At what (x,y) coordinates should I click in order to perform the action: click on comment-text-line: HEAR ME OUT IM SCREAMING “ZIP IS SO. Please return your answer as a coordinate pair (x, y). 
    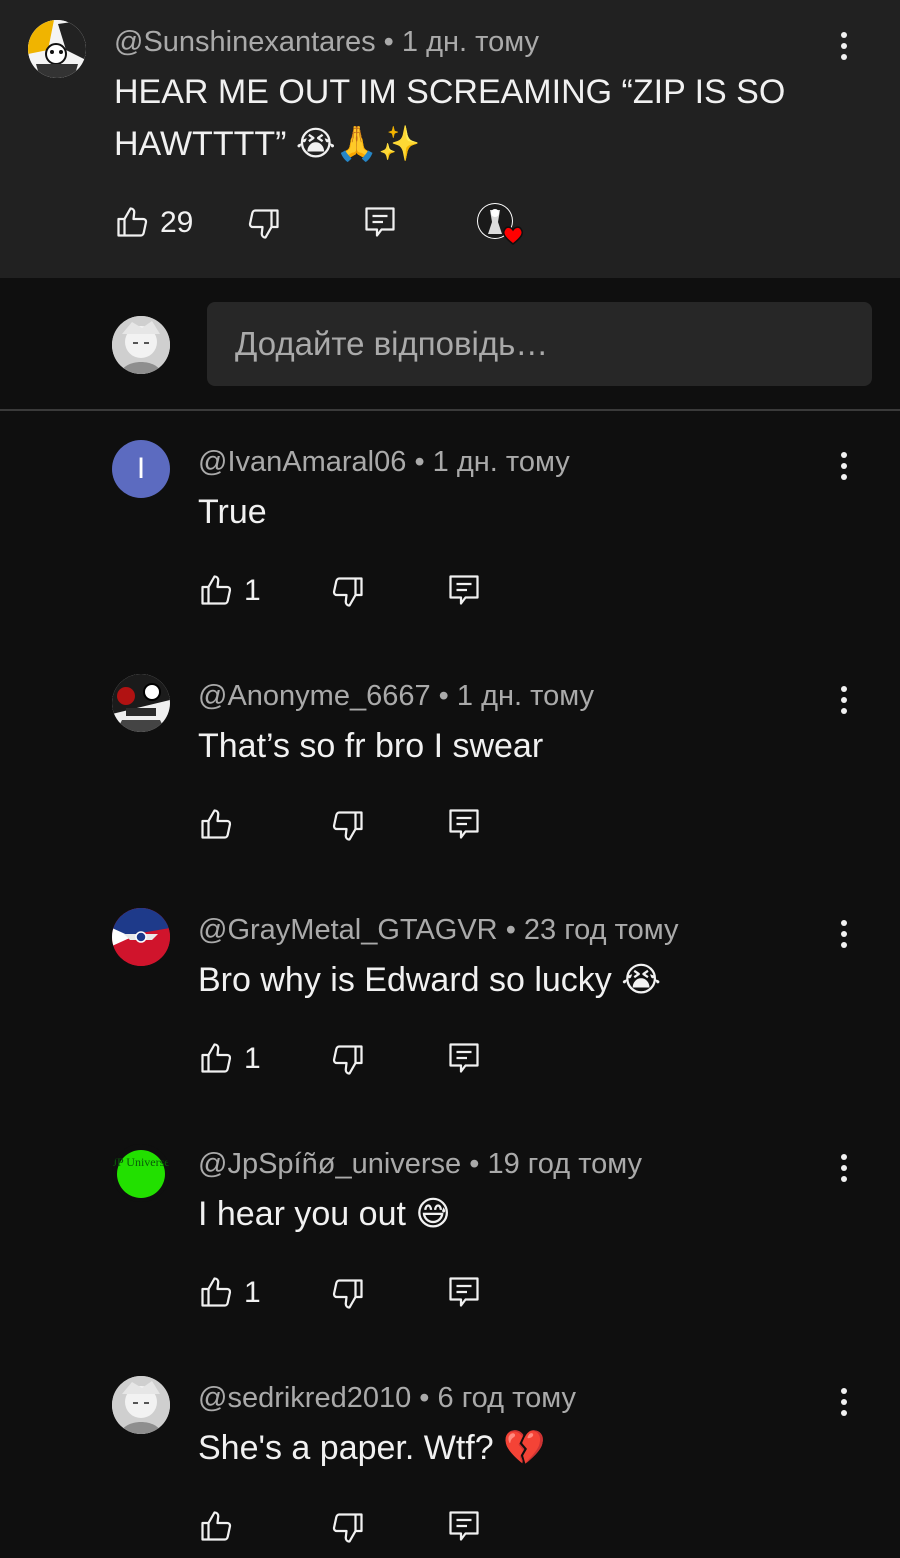
    Looking at the image, I should click on (450, 92).